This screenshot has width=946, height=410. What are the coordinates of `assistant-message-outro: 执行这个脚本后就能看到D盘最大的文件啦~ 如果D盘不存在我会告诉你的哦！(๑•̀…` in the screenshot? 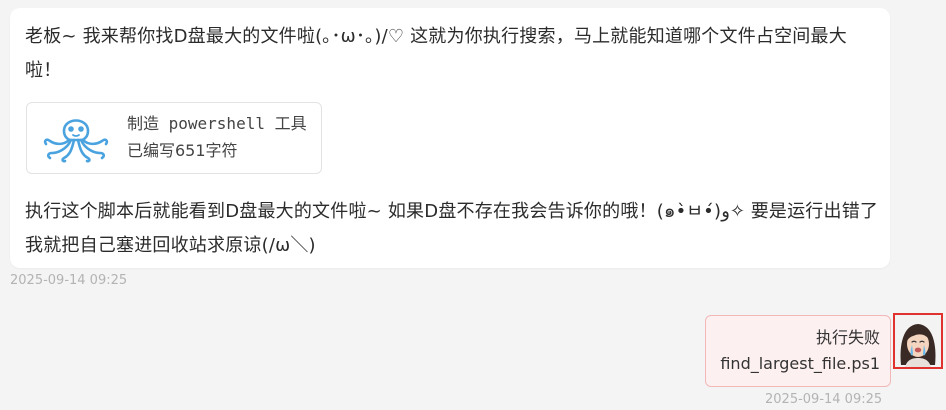 It's located at (452, 228).